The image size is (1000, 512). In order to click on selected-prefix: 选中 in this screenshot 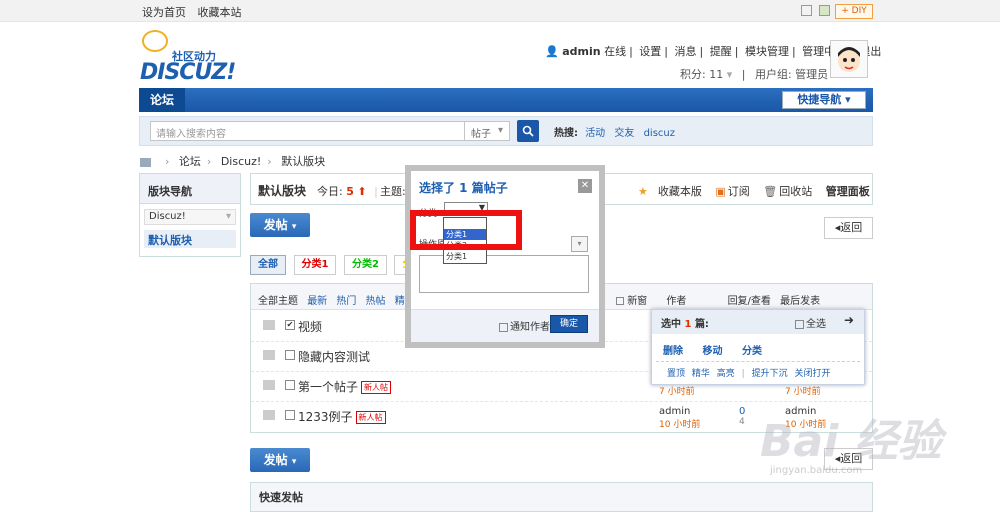, I will do `click(671, 324)`.